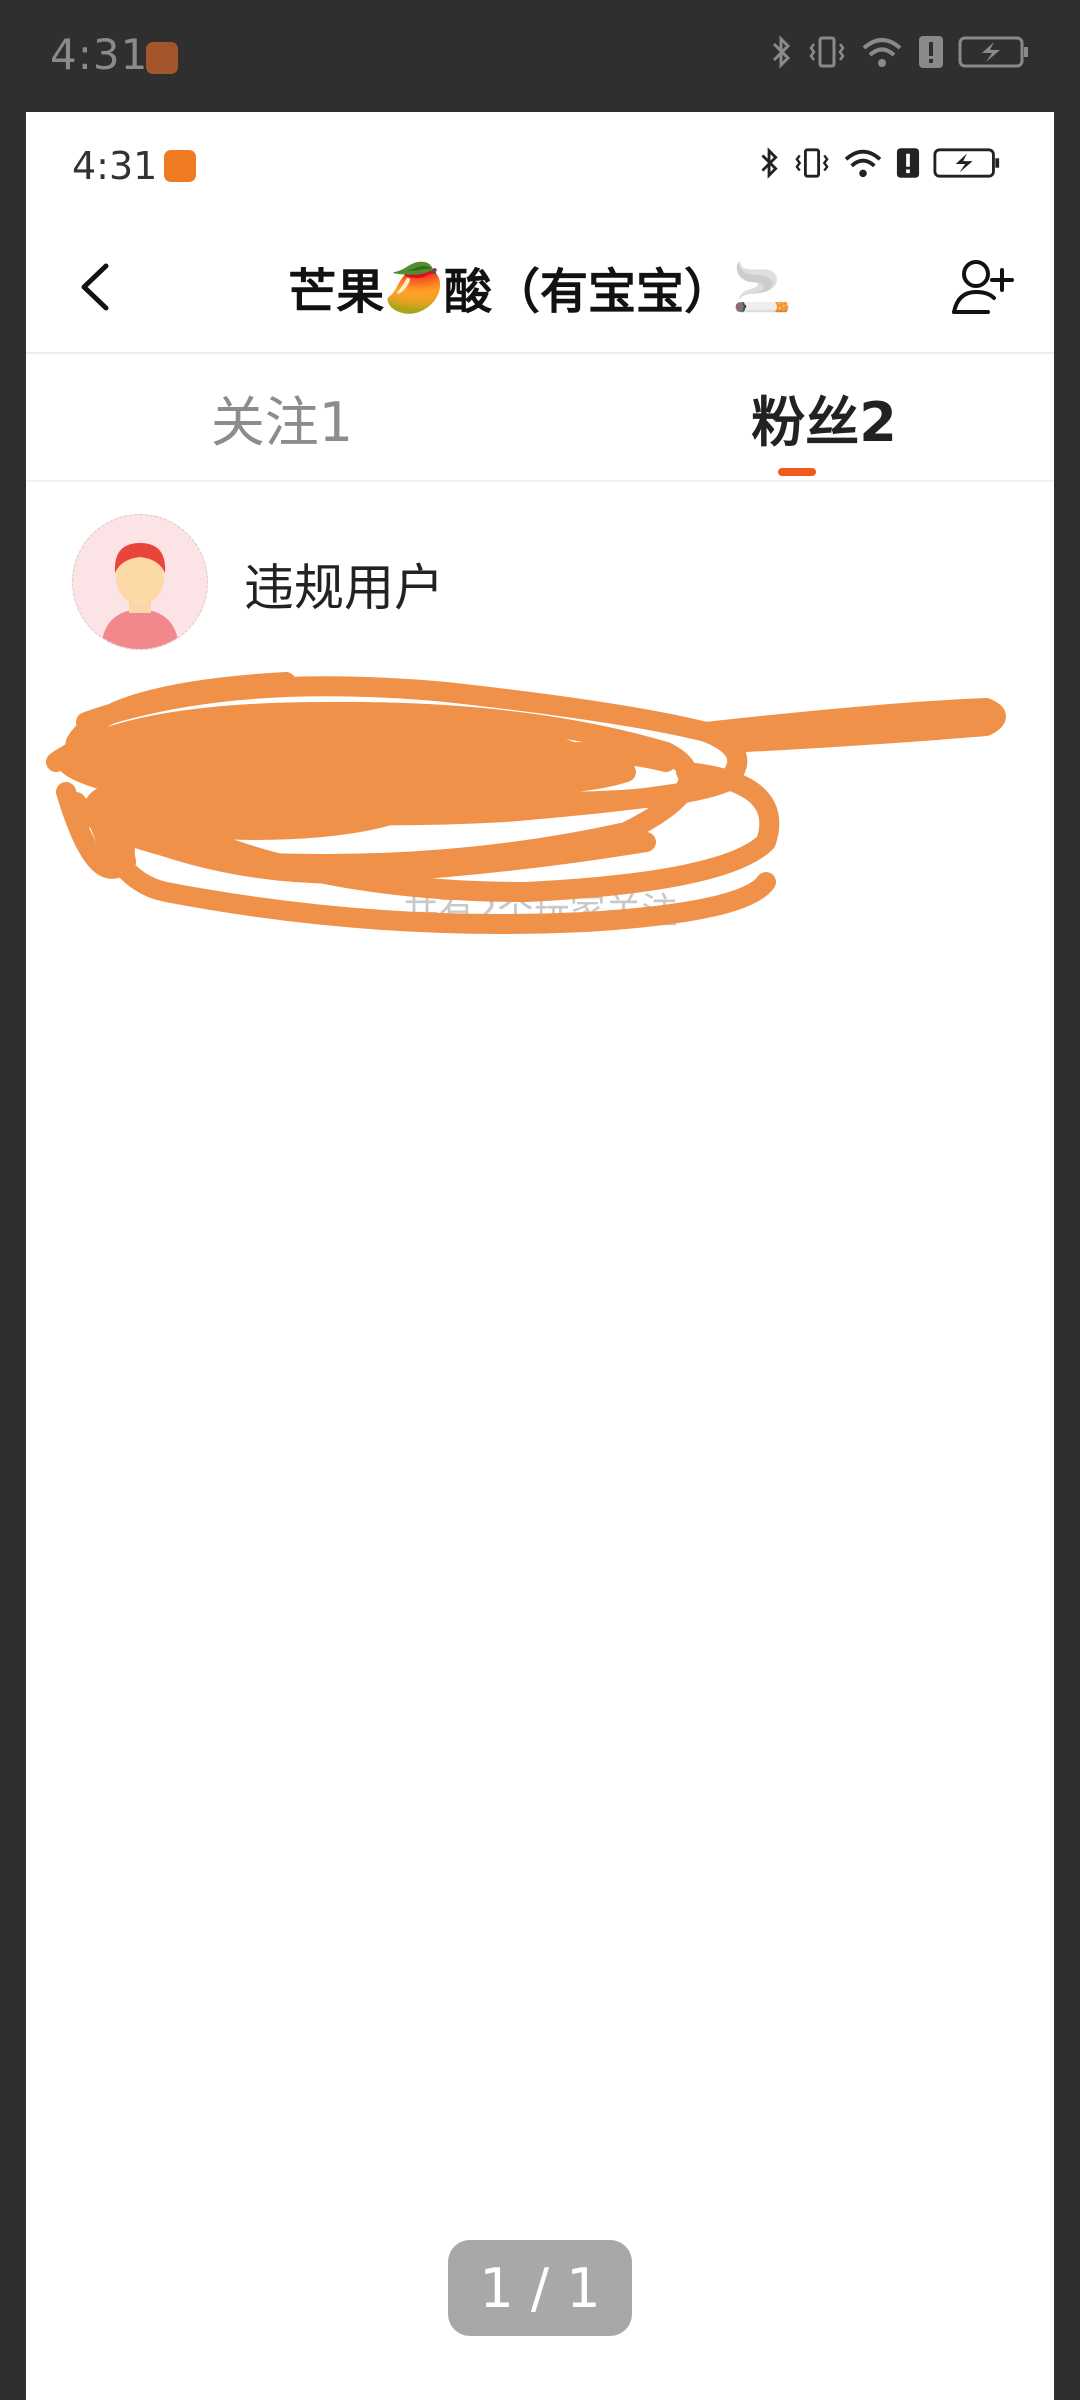 This screenshot has width=1080, height=2400. I want to click on add-user-button, so click(983, 287).